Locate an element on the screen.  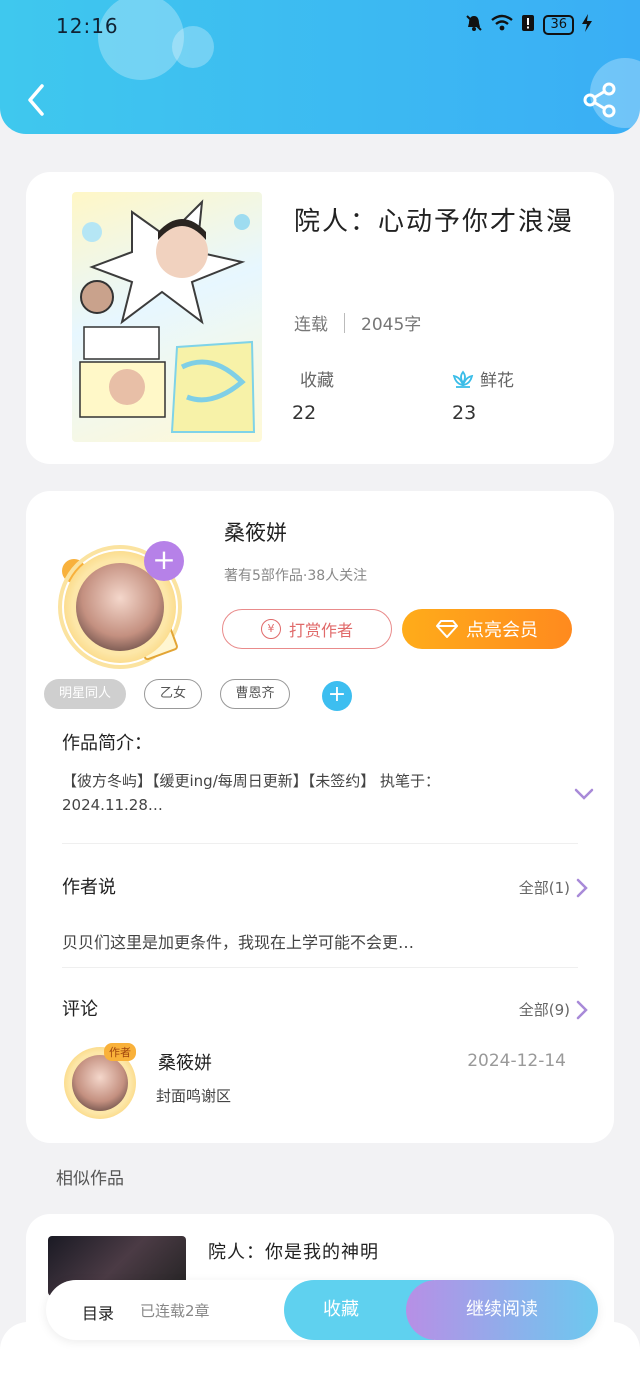
flower-icon is located at coordinates (463, 379).